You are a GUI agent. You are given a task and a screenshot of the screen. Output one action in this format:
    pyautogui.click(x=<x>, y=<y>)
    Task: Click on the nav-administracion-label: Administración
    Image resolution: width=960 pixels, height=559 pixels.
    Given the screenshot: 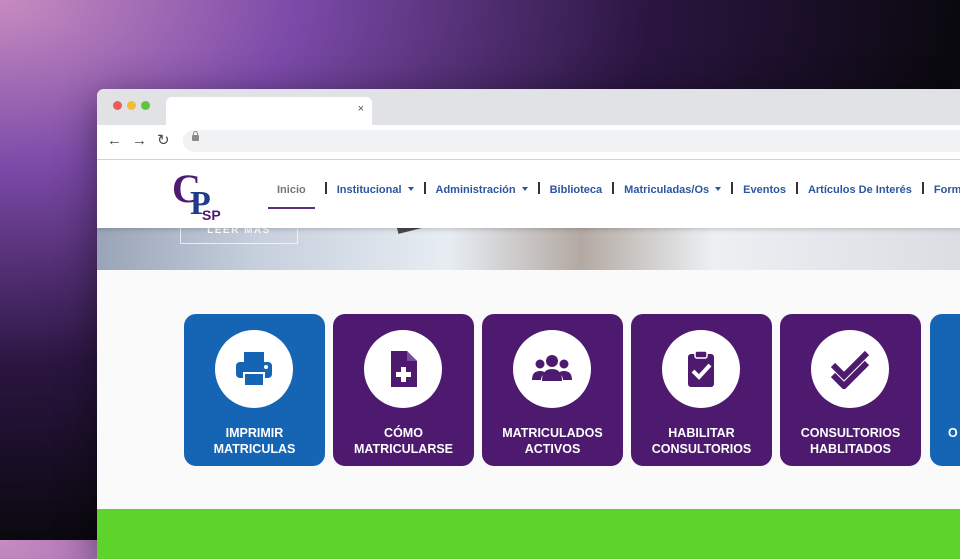 What is the action you would take?
    pyautogui.click(x=475, y=190)
    